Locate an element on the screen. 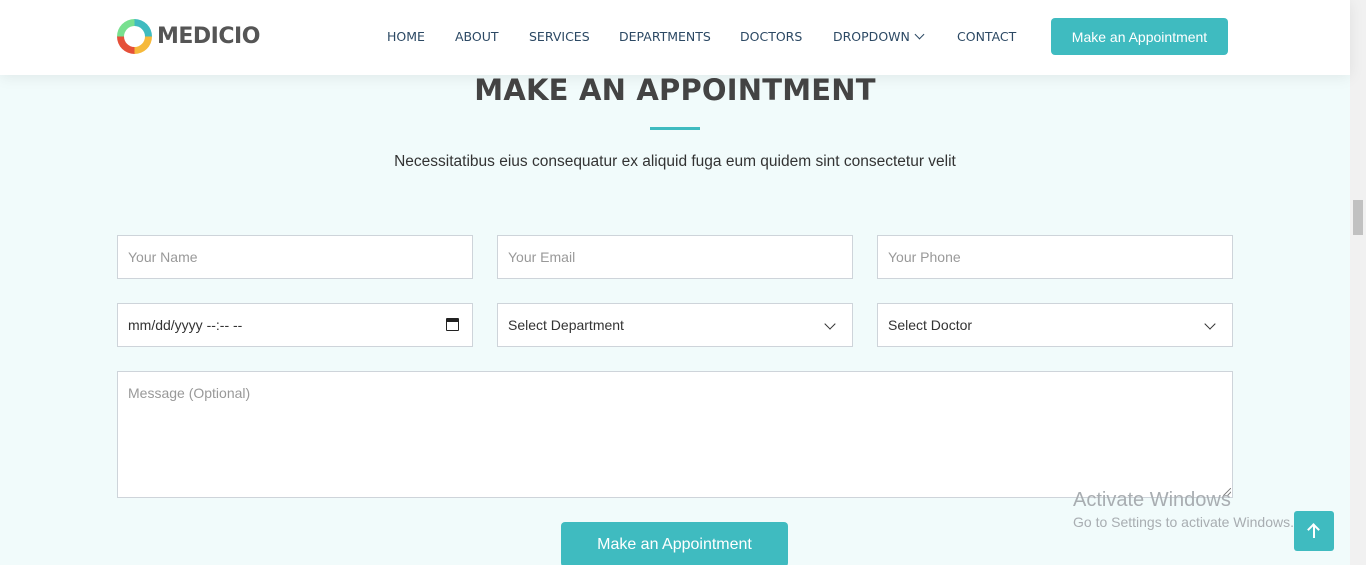 This screenshot has width=1366, height=565. name-input: Your Name is located at coordinates (295, 257).